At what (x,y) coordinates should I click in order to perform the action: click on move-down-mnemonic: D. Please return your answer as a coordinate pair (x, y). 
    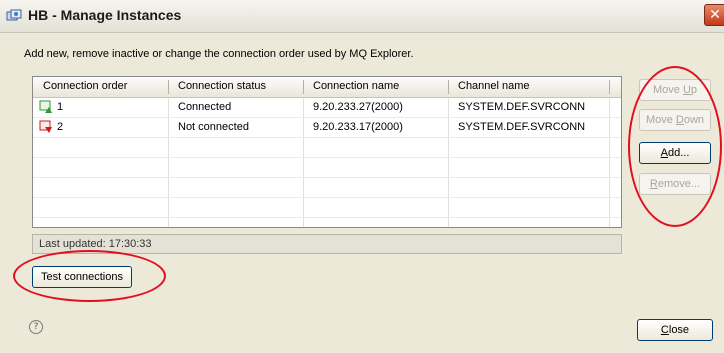
    Looking at the image, I should click on (679, 120).